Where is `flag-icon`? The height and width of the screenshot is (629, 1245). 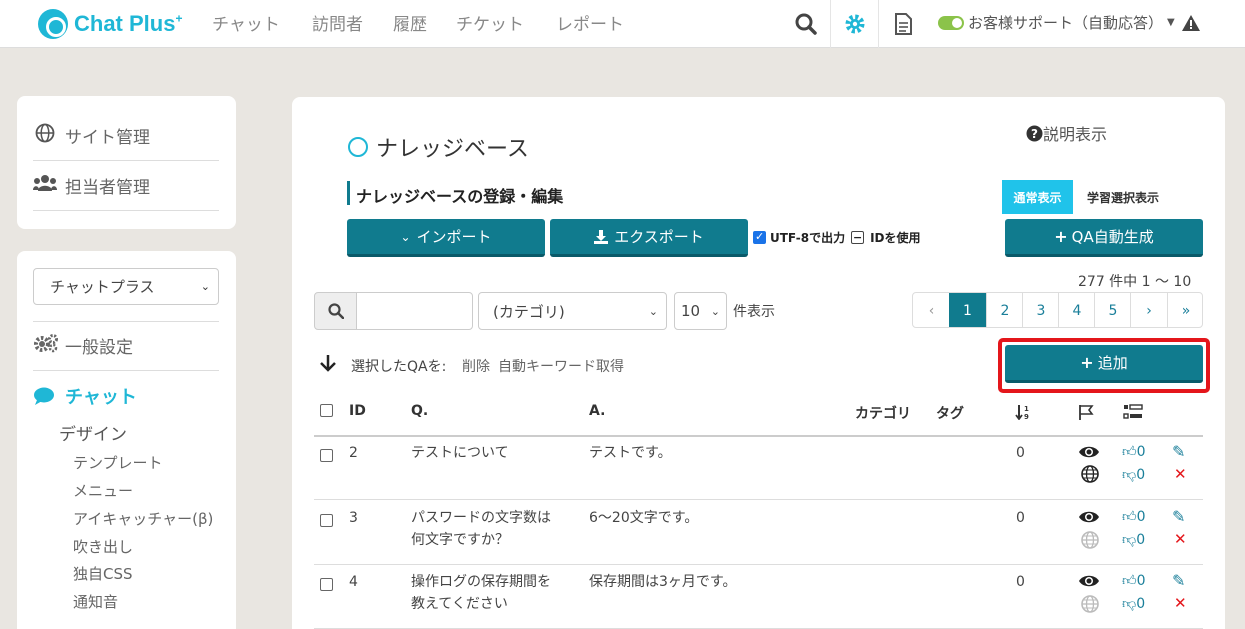 flag-icon is located at coordinates (1086, 412).